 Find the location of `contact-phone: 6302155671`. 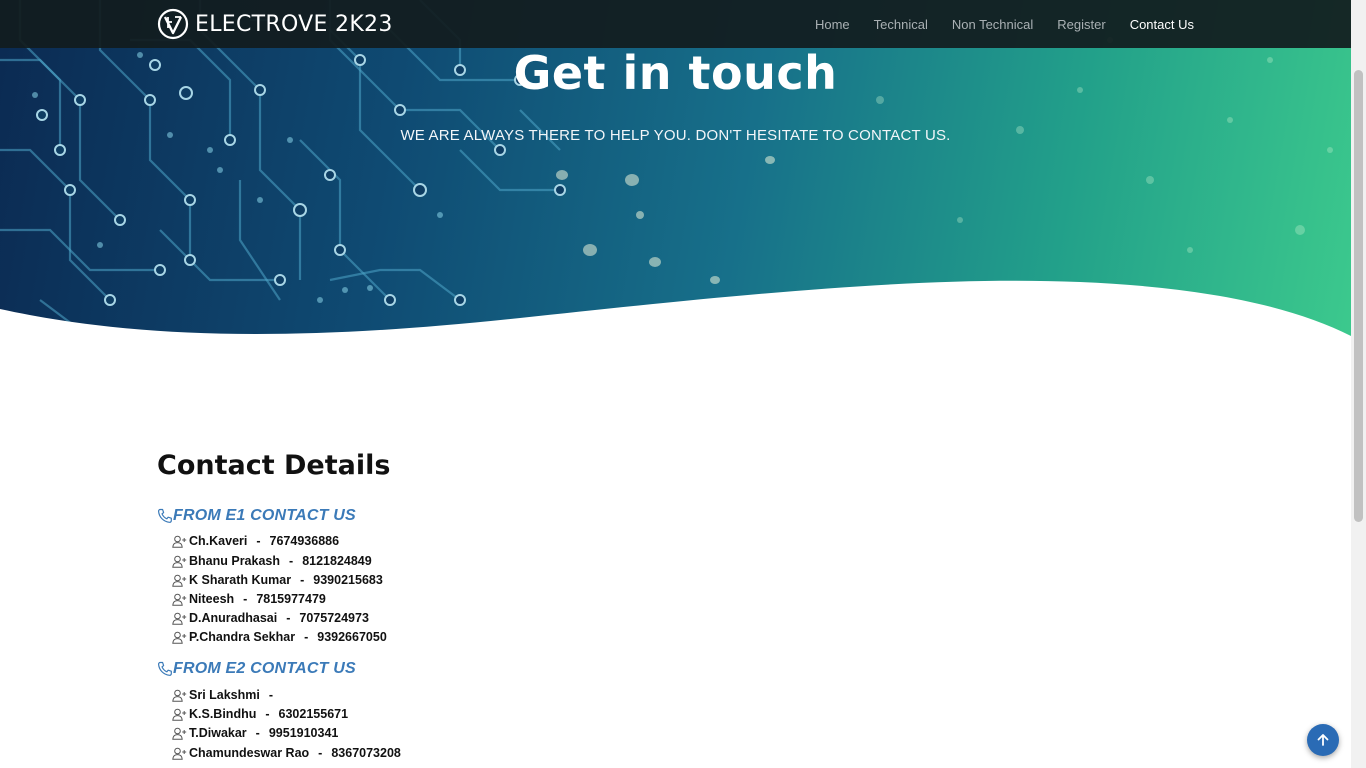

contact-phone: 6302155671 is located at coordinates (313, 714).